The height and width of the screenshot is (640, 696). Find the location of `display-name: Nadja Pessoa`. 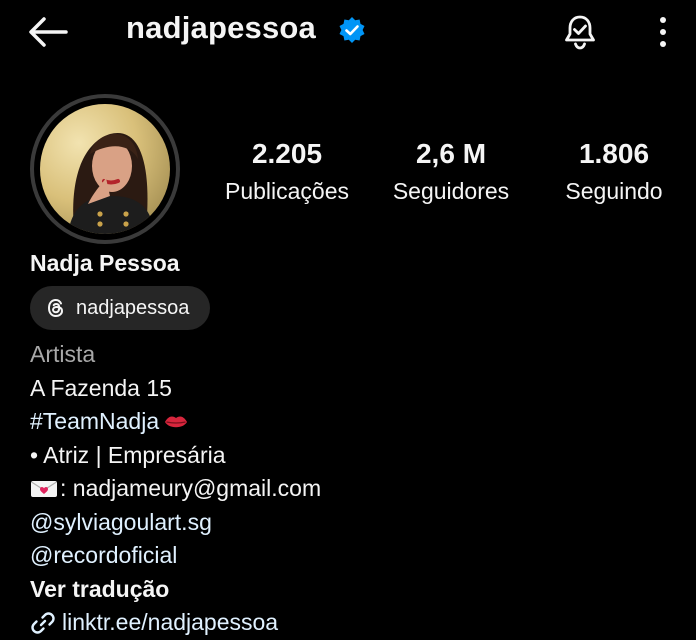

display-name: Nadja Pessoa is located at coordinates (105, 263).